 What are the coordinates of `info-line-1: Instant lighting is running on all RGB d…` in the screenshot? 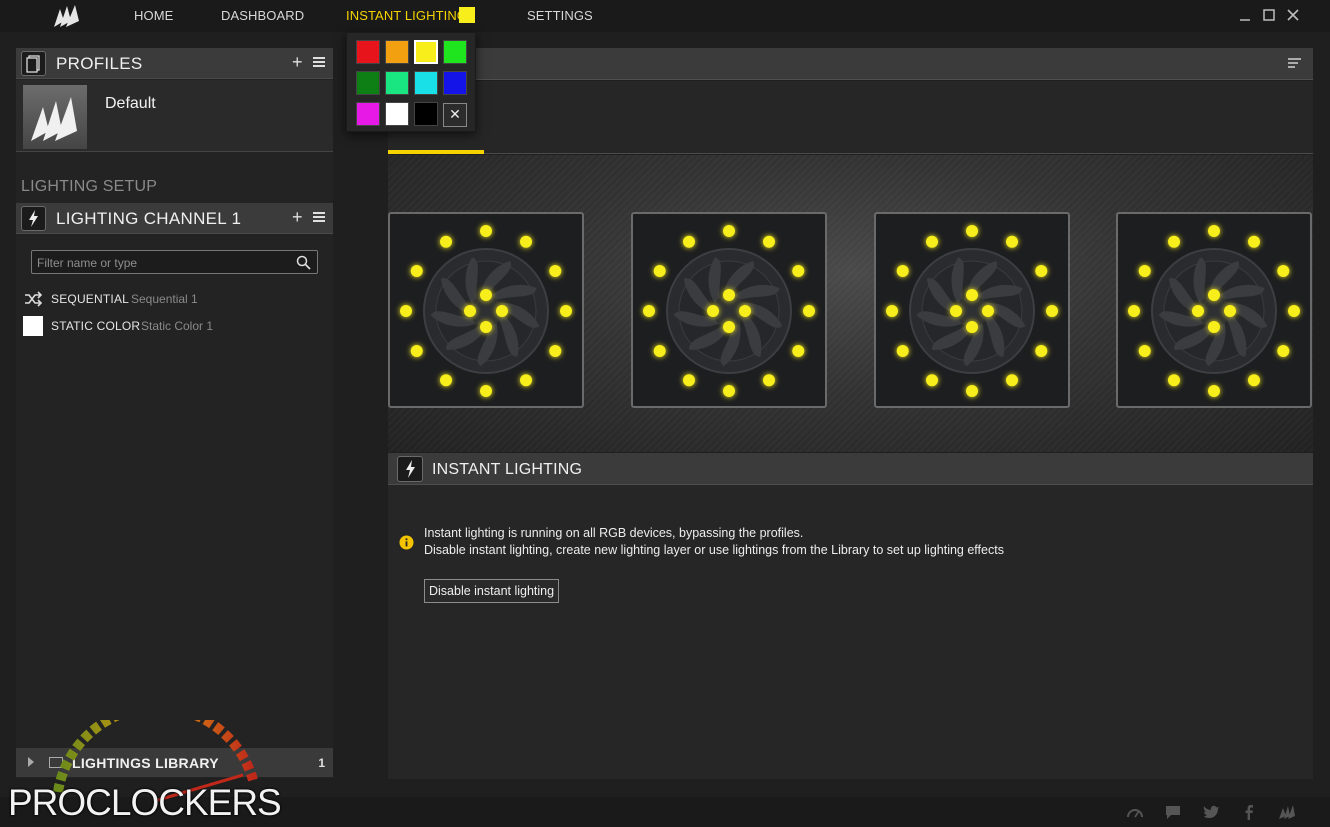 It's located at (614, 533).